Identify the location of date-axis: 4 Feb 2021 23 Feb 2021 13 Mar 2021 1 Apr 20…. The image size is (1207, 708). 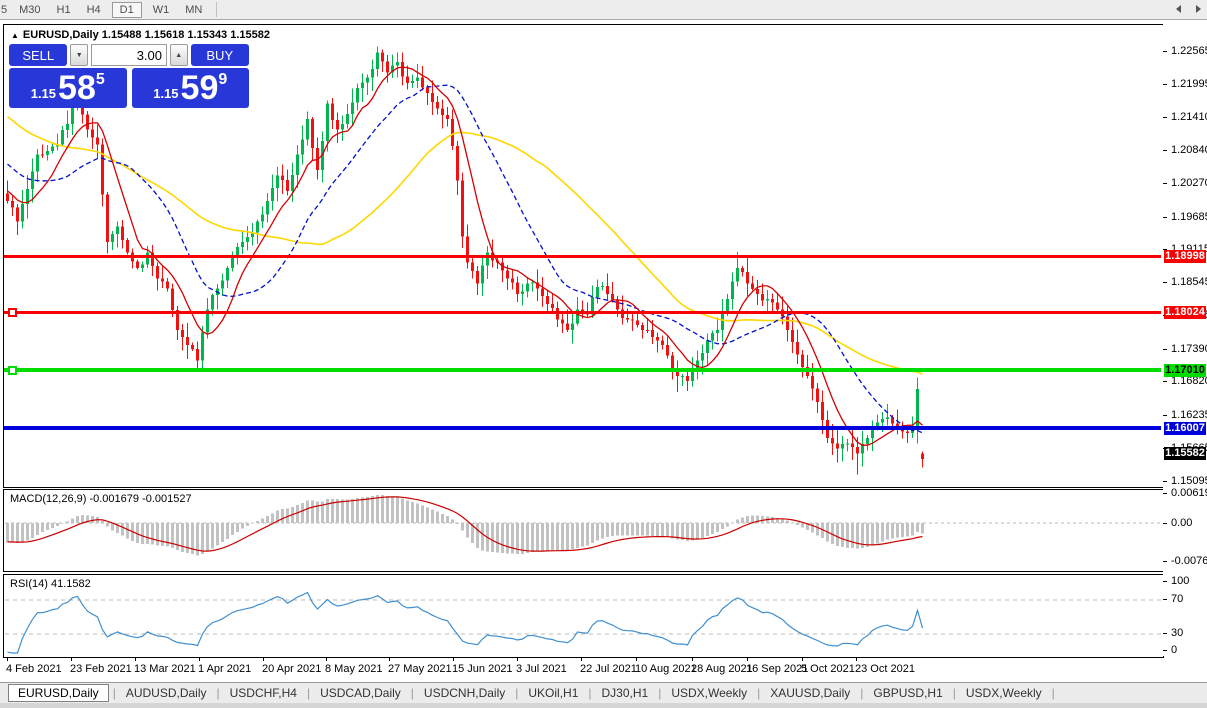
(583, 669).